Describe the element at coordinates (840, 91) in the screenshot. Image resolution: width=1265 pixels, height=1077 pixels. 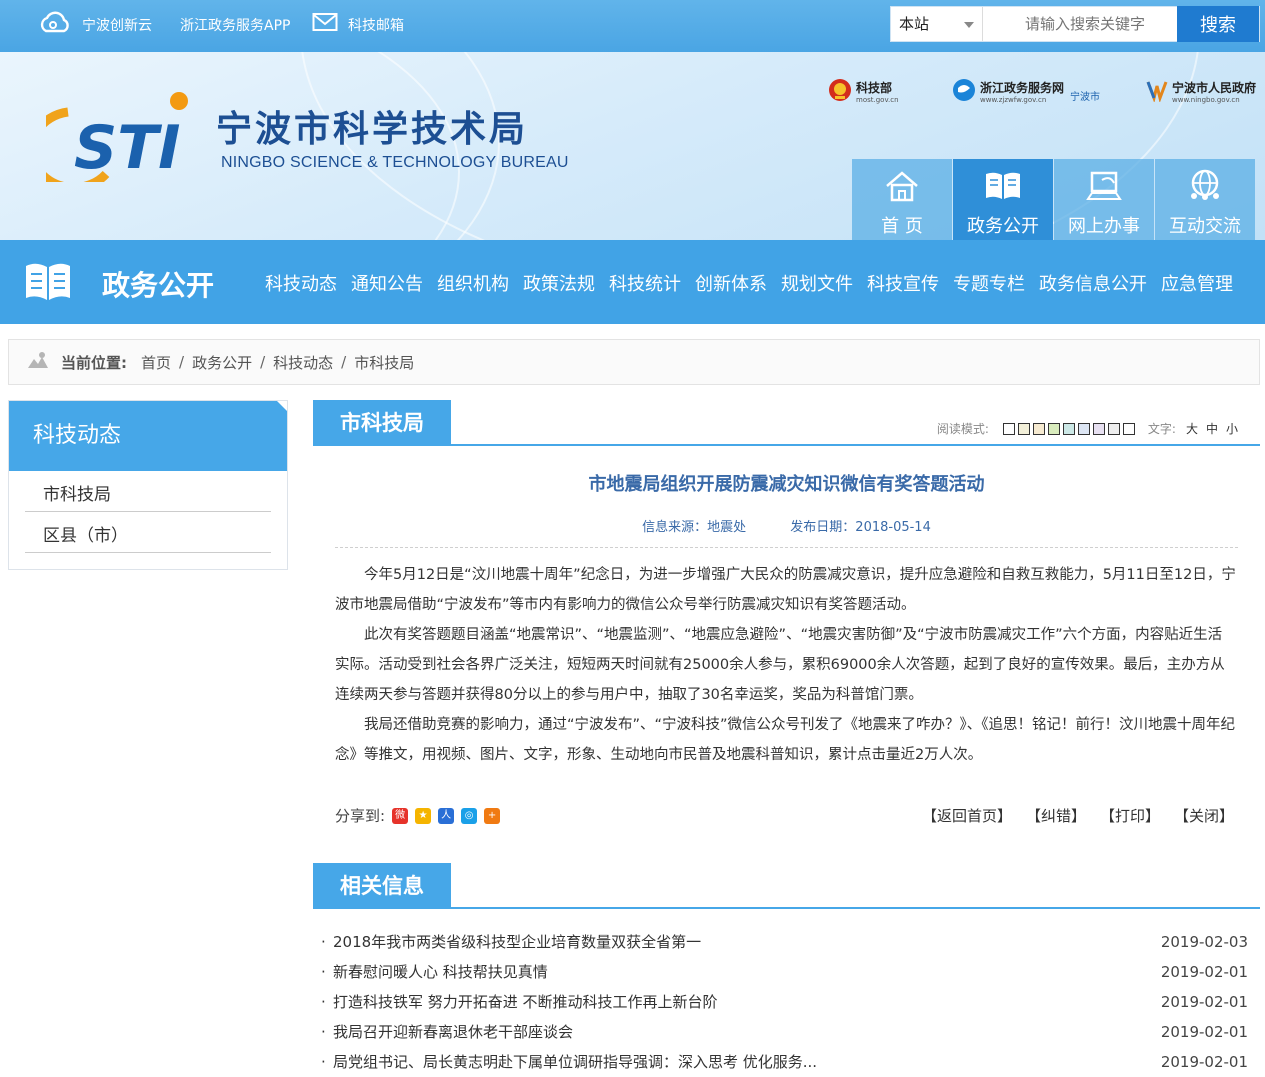
I see `national-emblem-icon` at that location.